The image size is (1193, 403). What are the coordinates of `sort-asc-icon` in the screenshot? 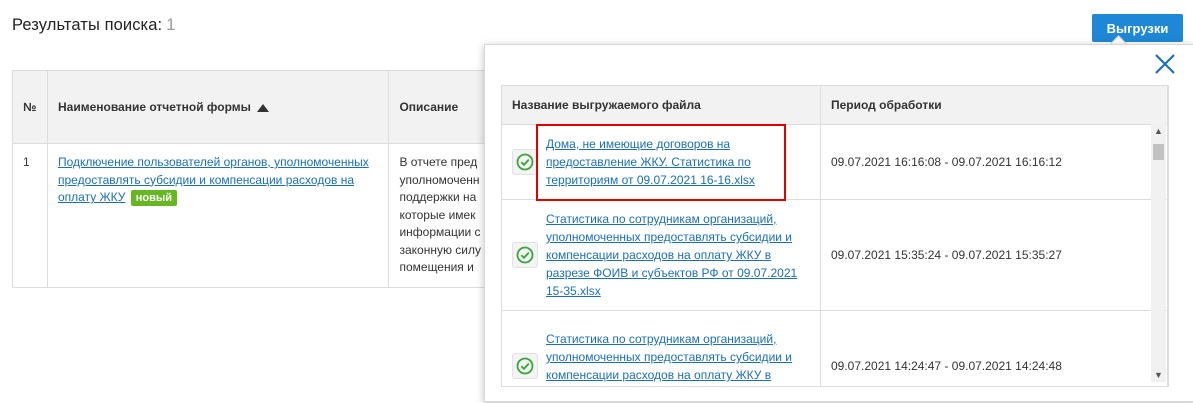 It's located at (262, 107).